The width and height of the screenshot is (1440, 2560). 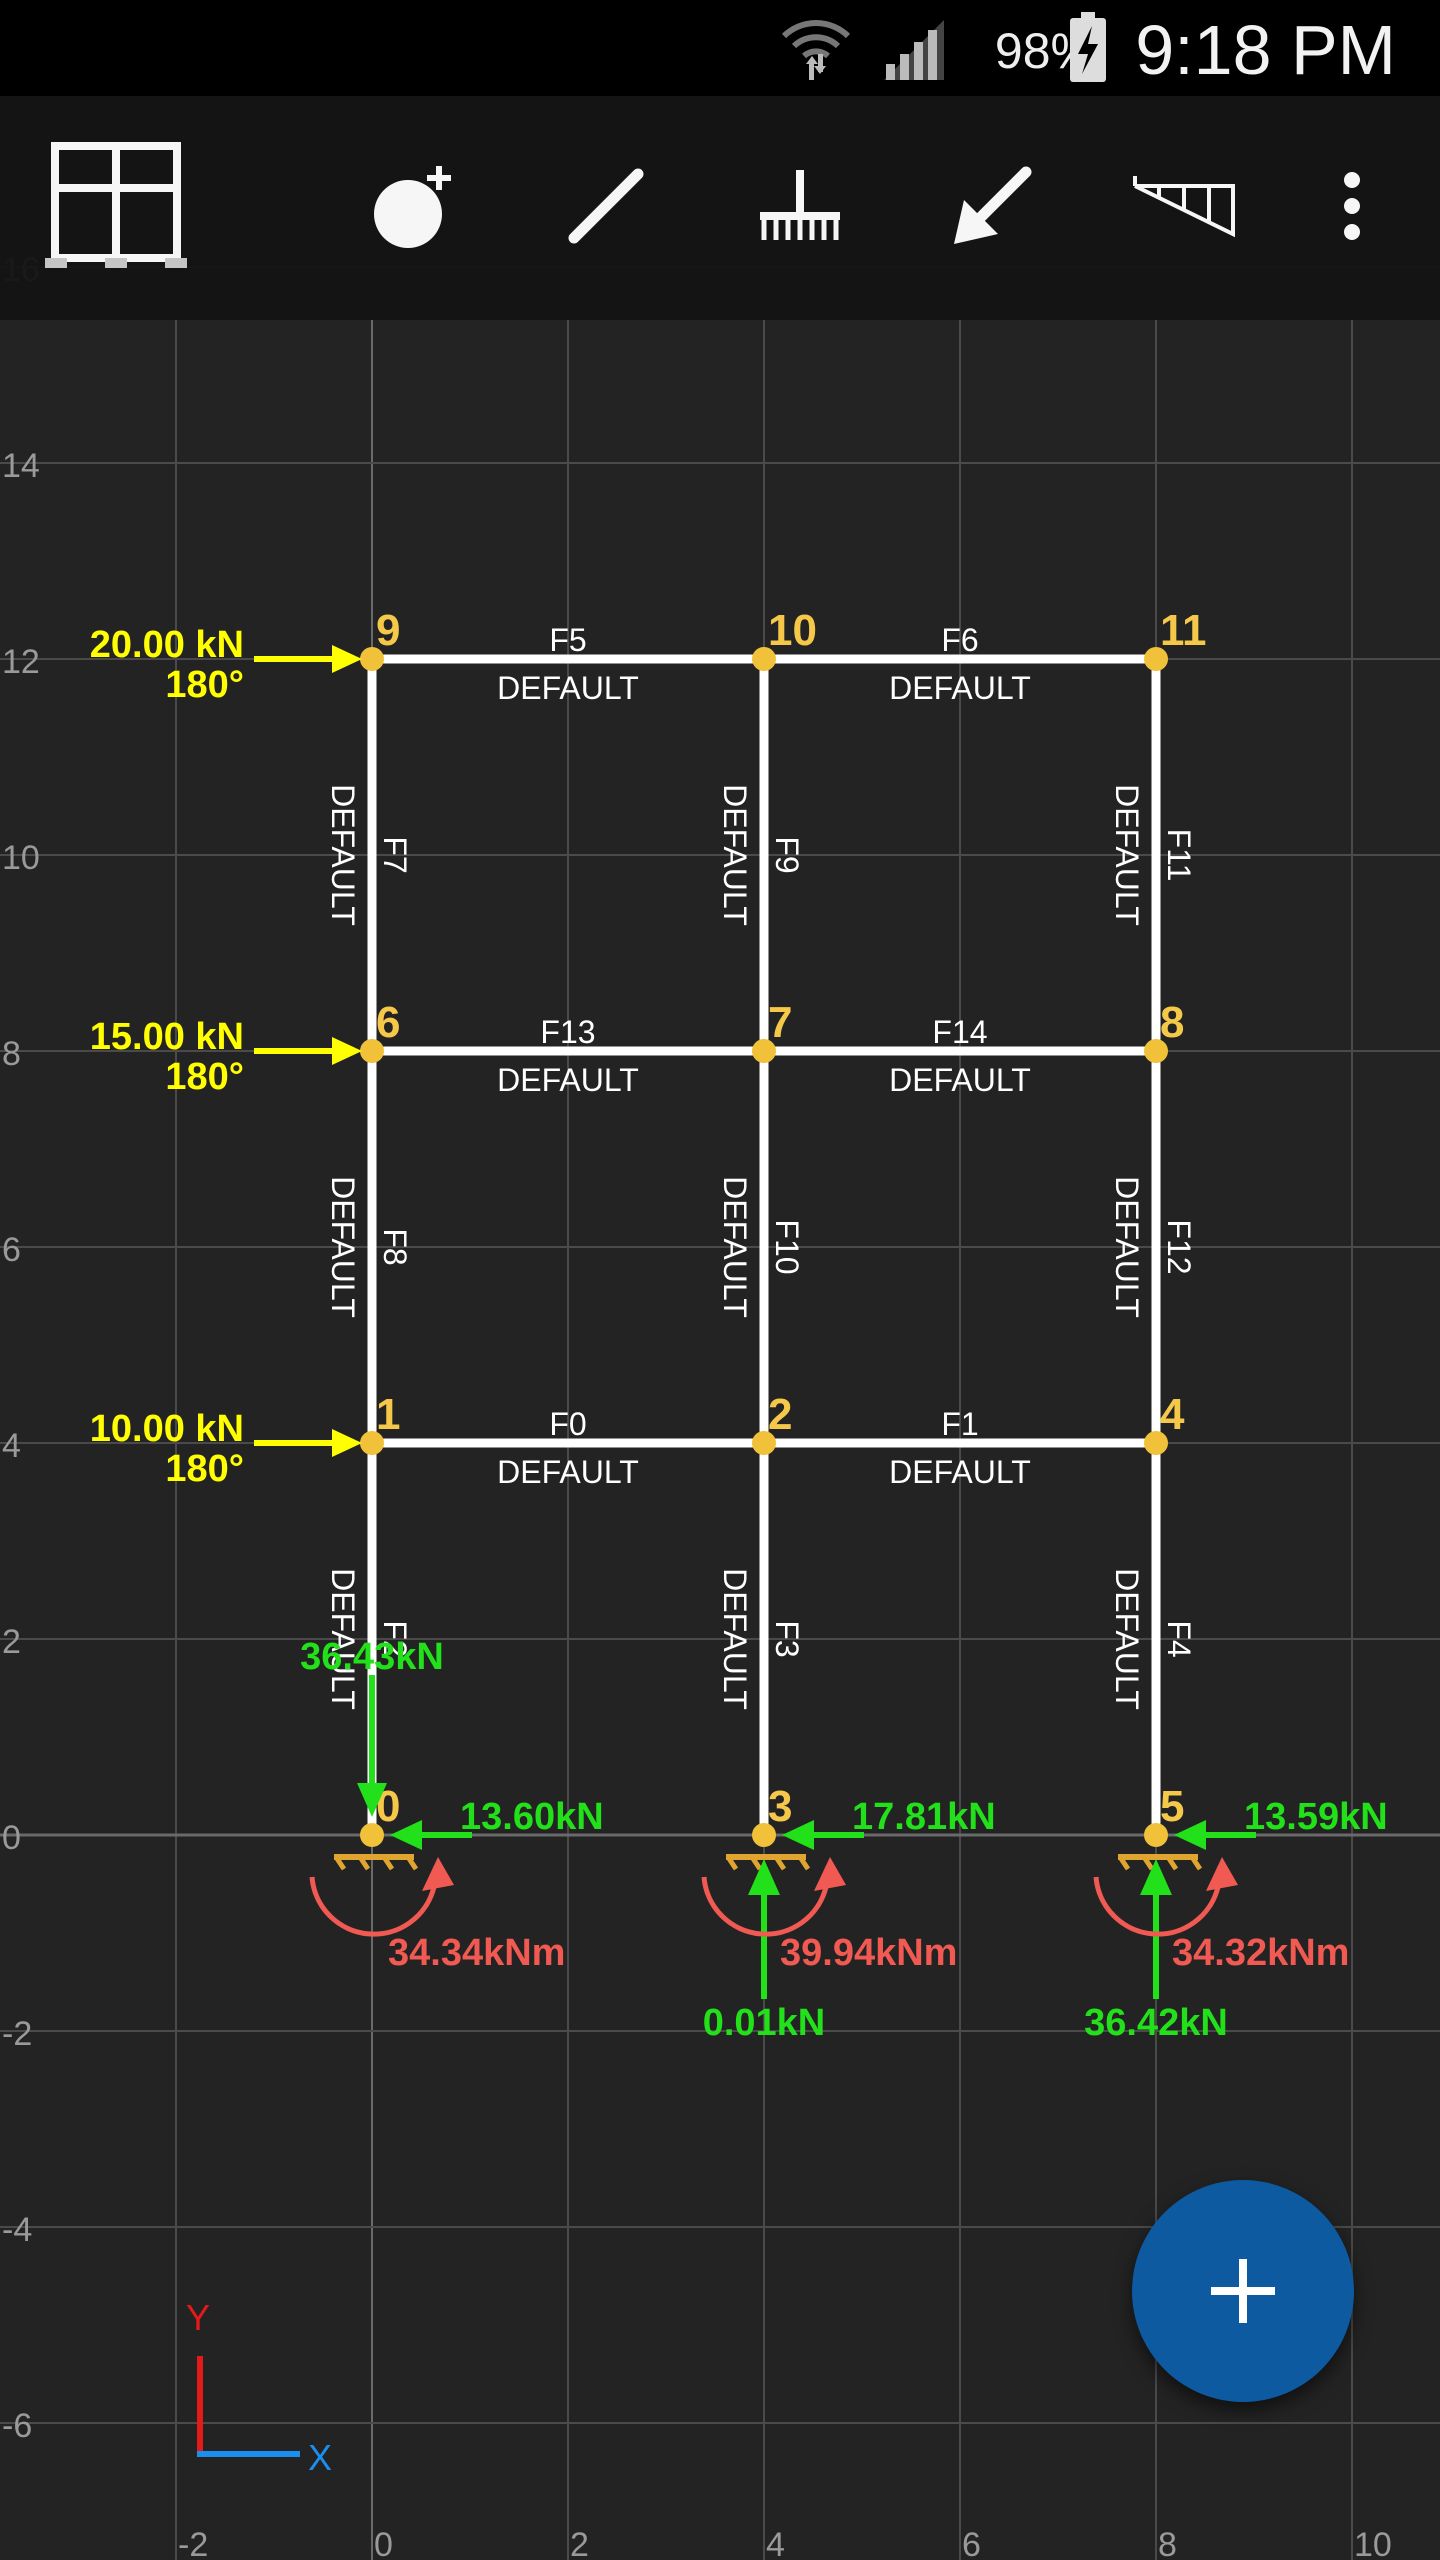 I want to click on overflow-menu-icon, so click(x=1352, y=206).